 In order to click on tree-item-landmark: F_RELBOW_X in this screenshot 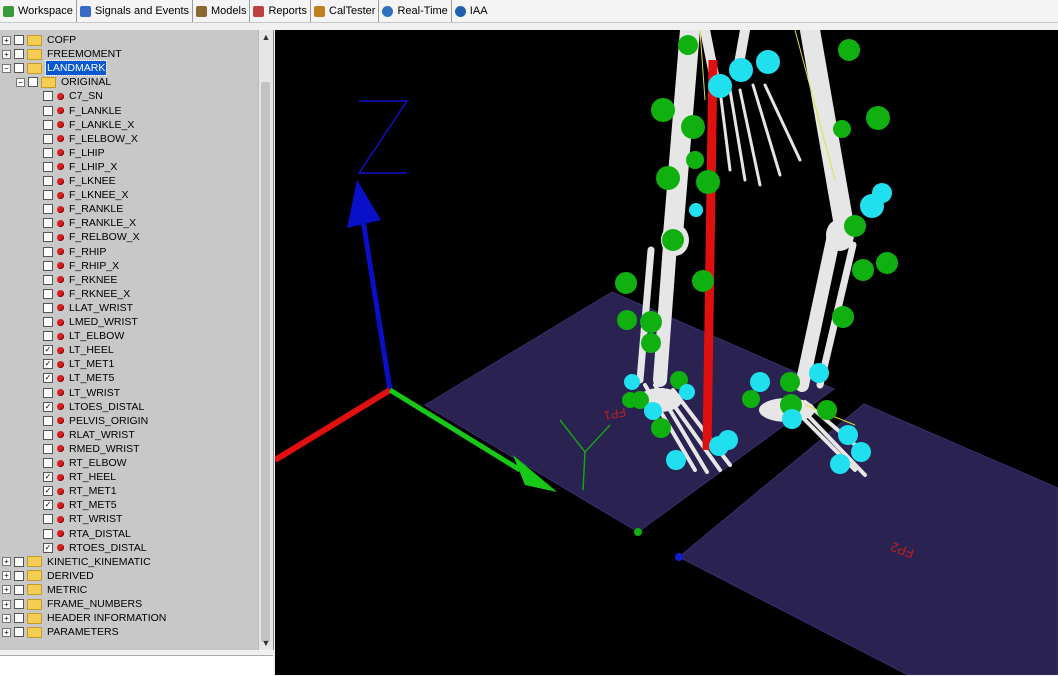, I will do `click(90, 237)`.